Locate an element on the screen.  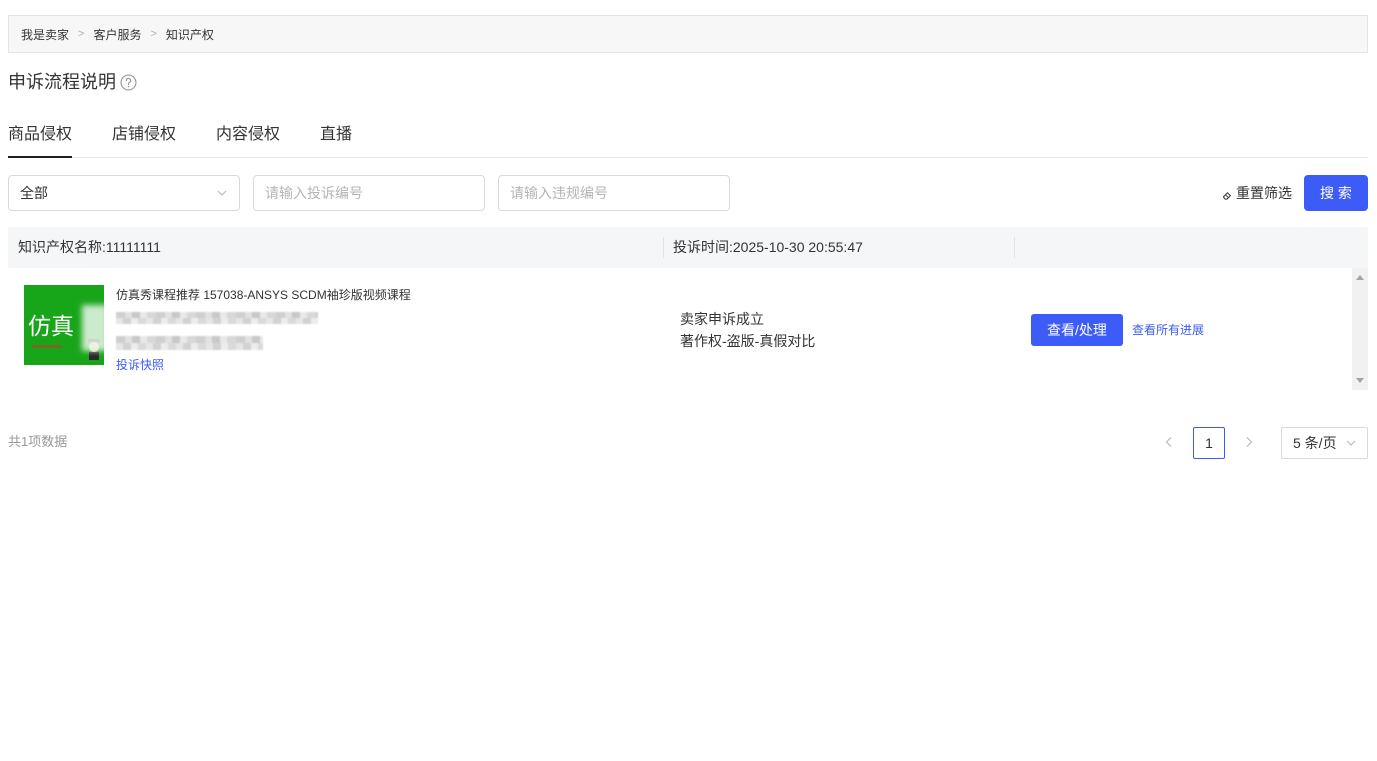
breadcrumb-item-customer-service: 客户服务 is located at coordinates (117, 34).